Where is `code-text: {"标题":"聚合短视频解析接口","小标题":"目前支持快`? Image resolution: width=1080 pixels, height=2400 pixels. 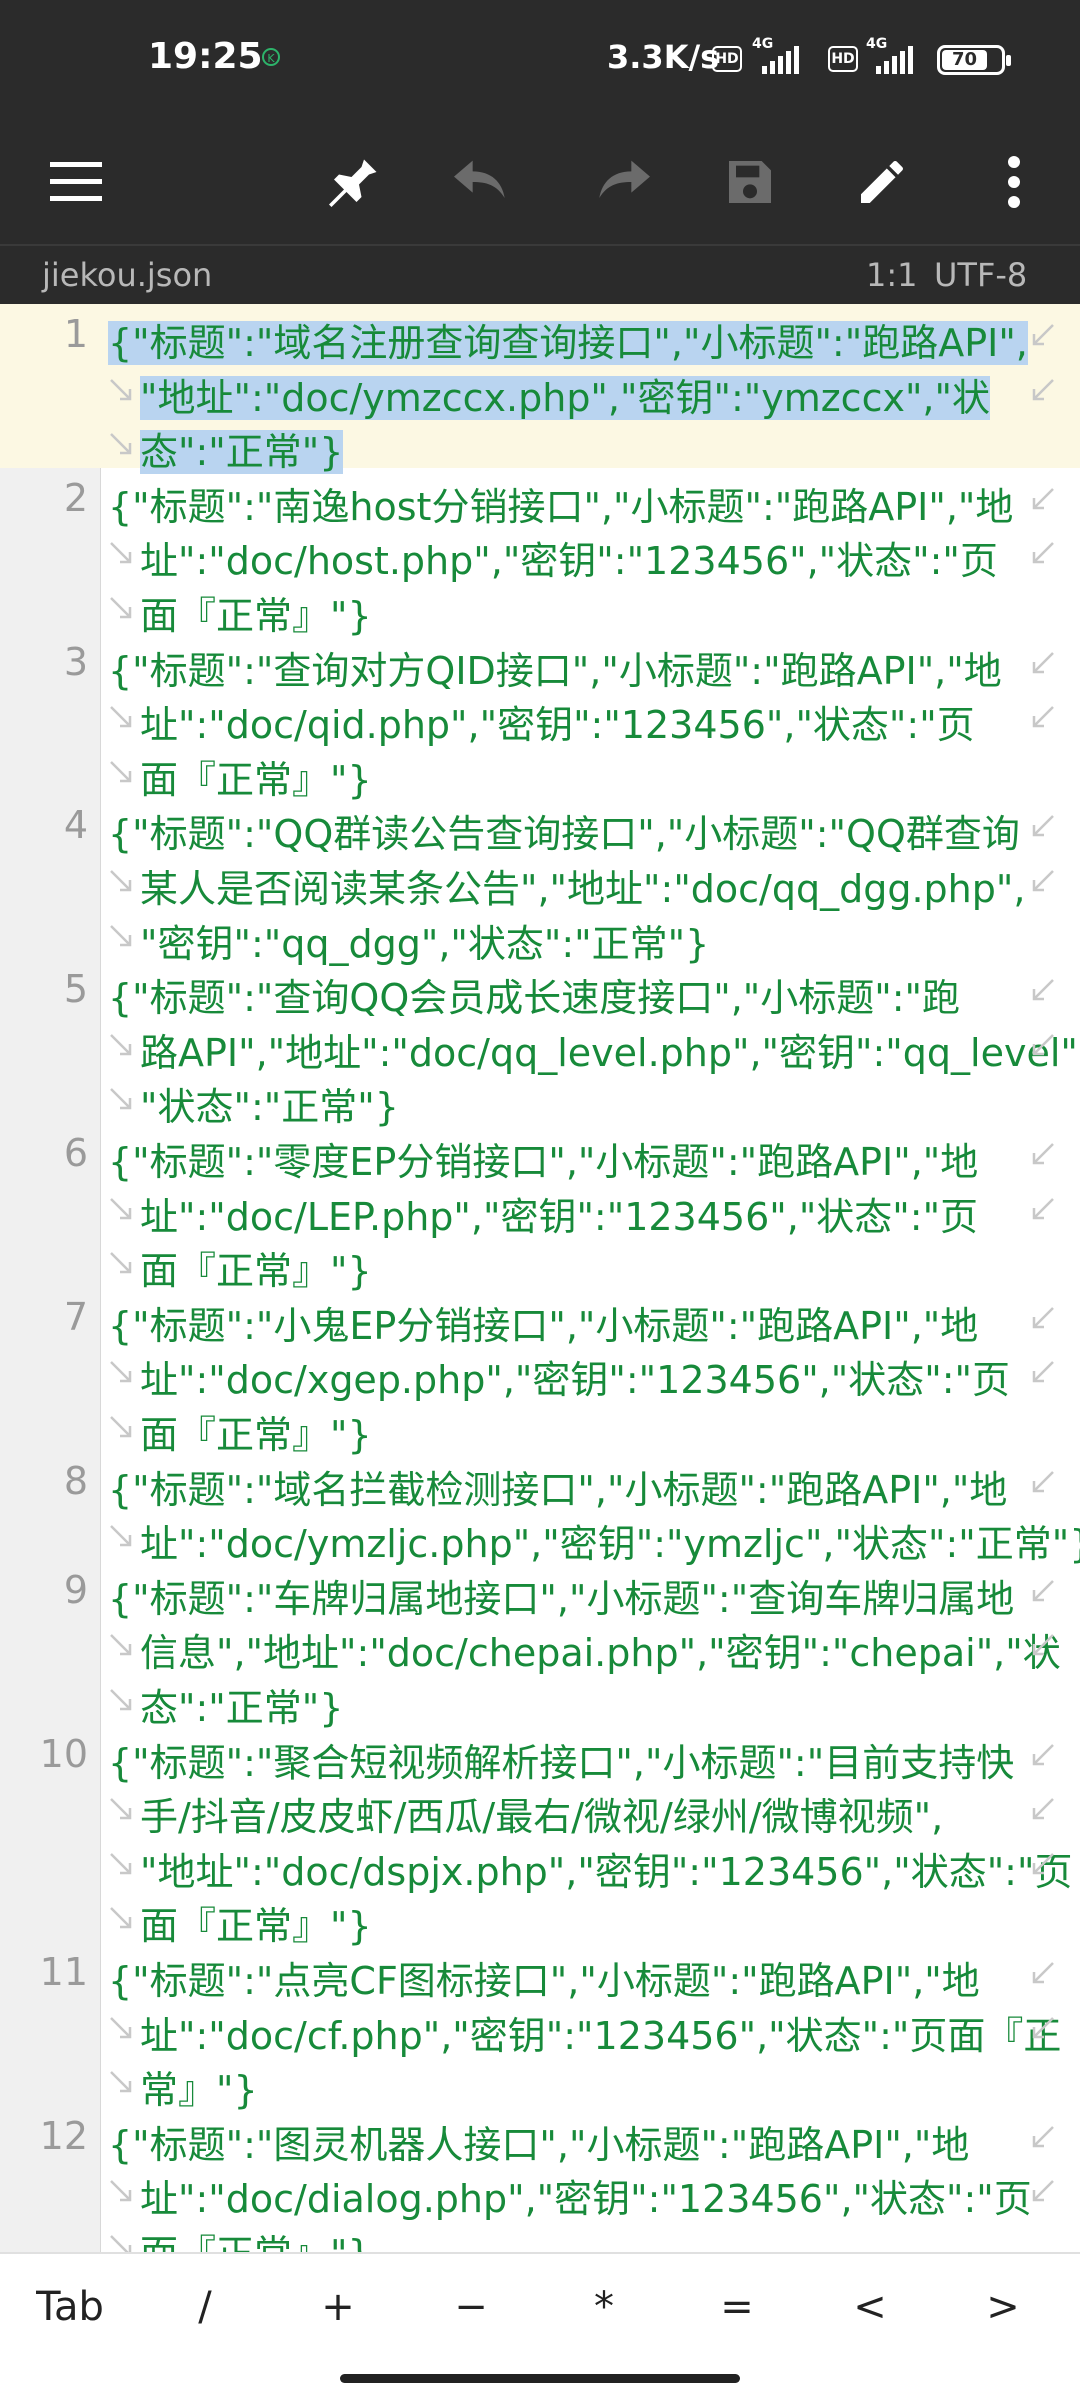 code-text: {"标题":"聚合短视频解析接口","小标题":"目前支持快 is located at coordinates (561, 1762).